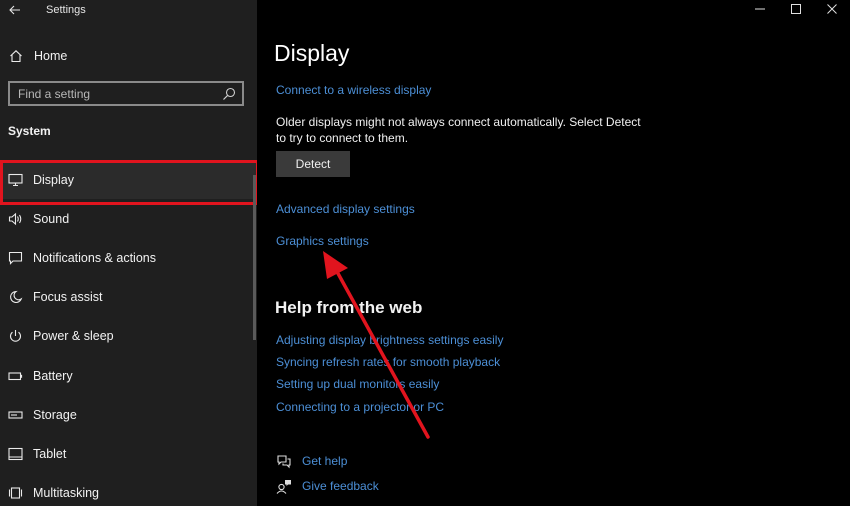 This screenshot has height=506, width=850. I want to click on battery-icon, so click(15, 376).